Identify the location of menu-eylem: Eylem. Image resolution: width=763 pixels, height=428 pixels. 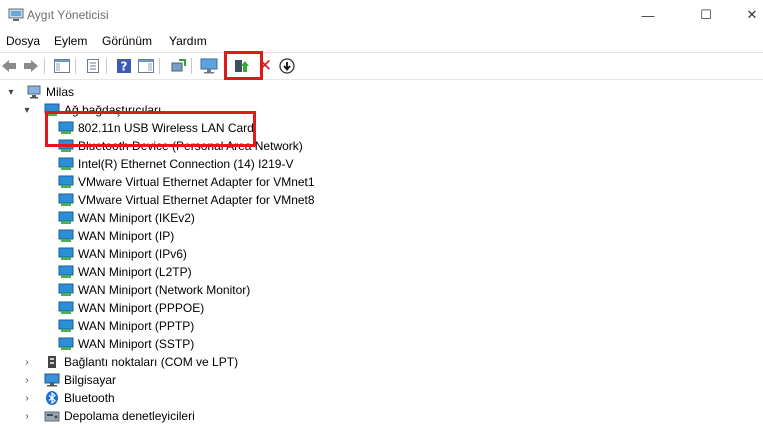
(70, 41).